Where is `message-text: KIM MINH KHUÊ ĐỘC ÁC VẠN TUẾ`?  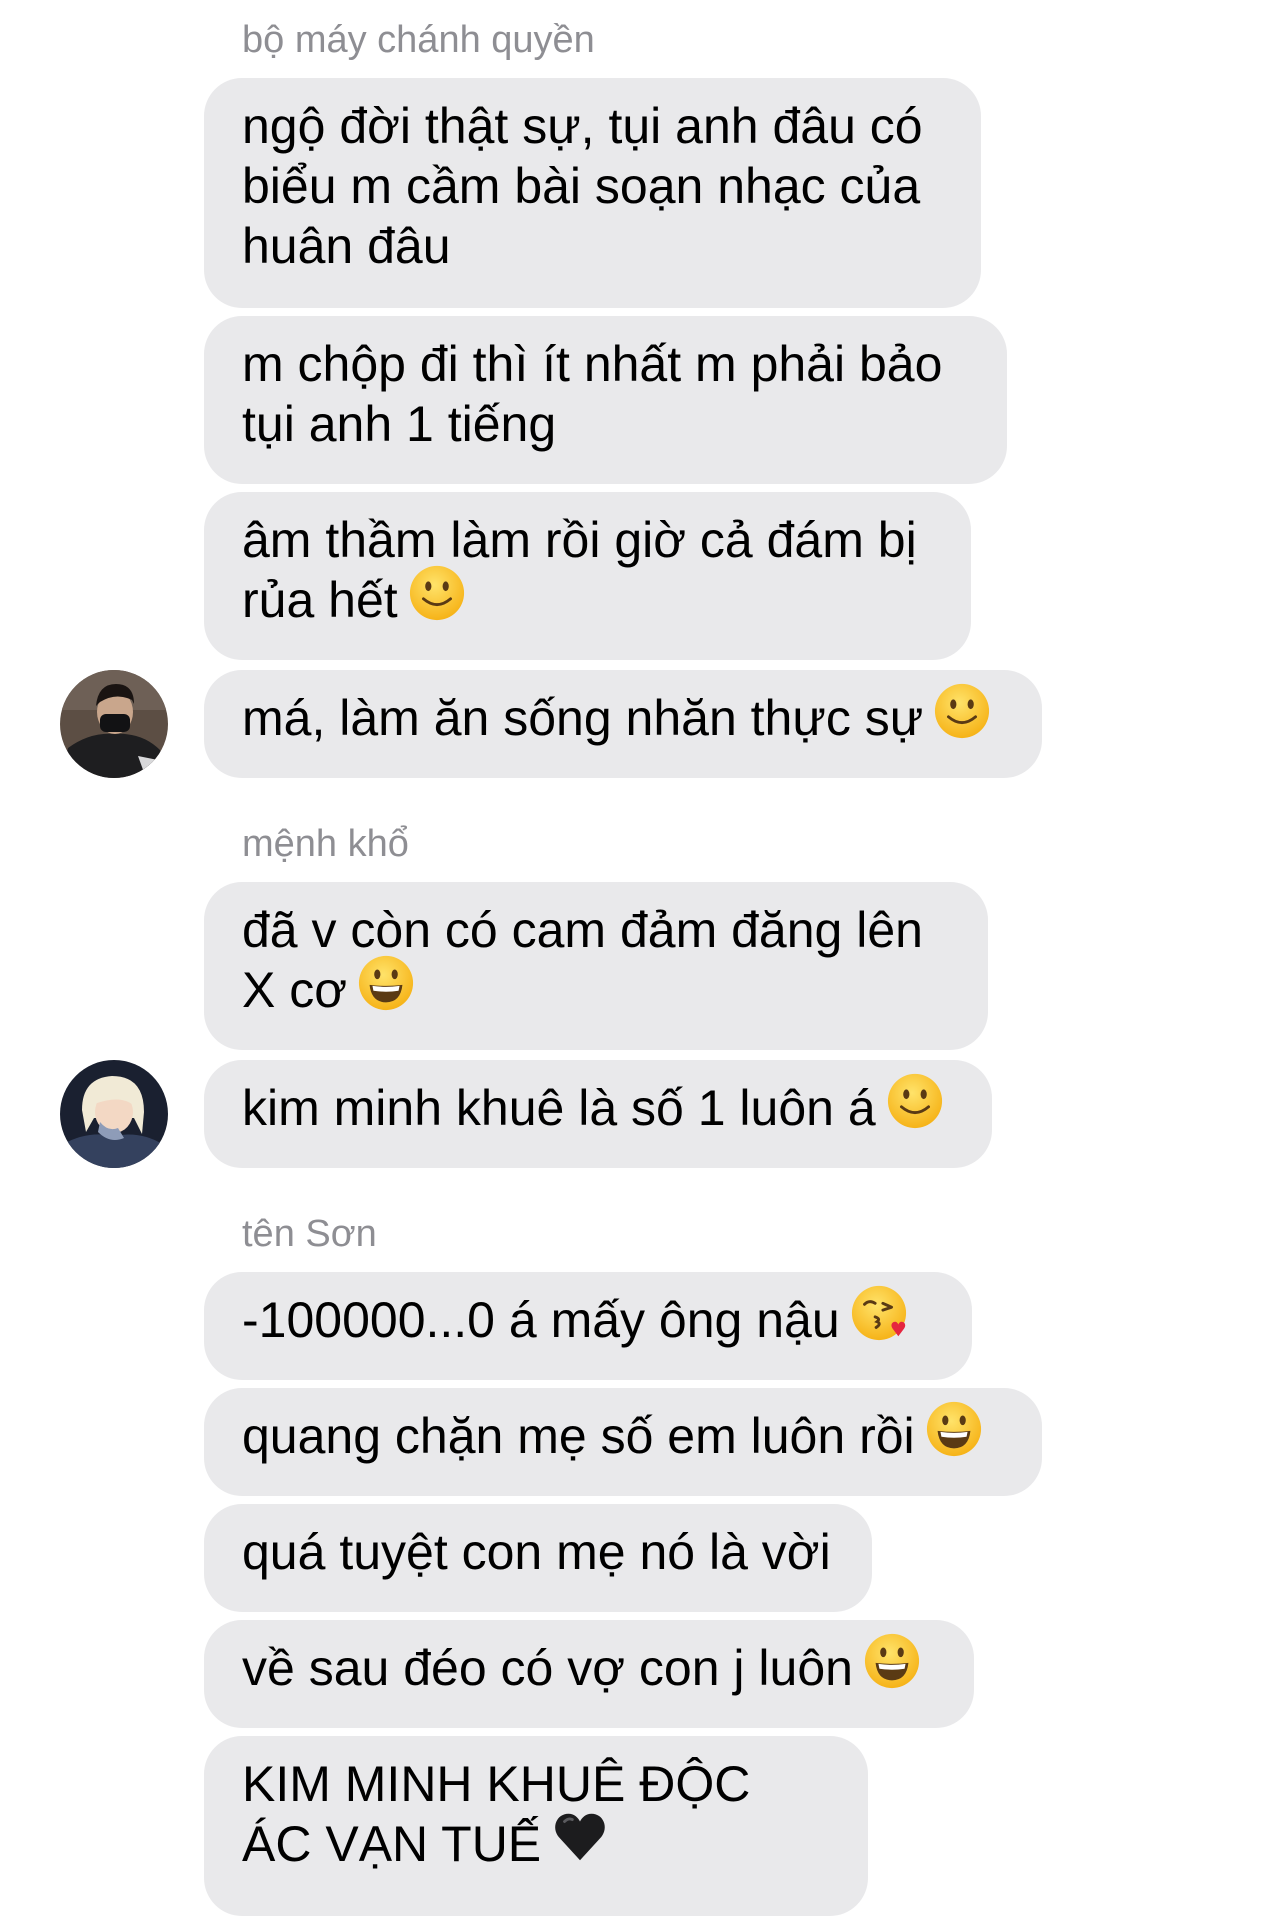
message-text: KIM MINH KHUÊ ĐỘC ÁC VẠN TUẾ is located at coordinates (496, 1814).